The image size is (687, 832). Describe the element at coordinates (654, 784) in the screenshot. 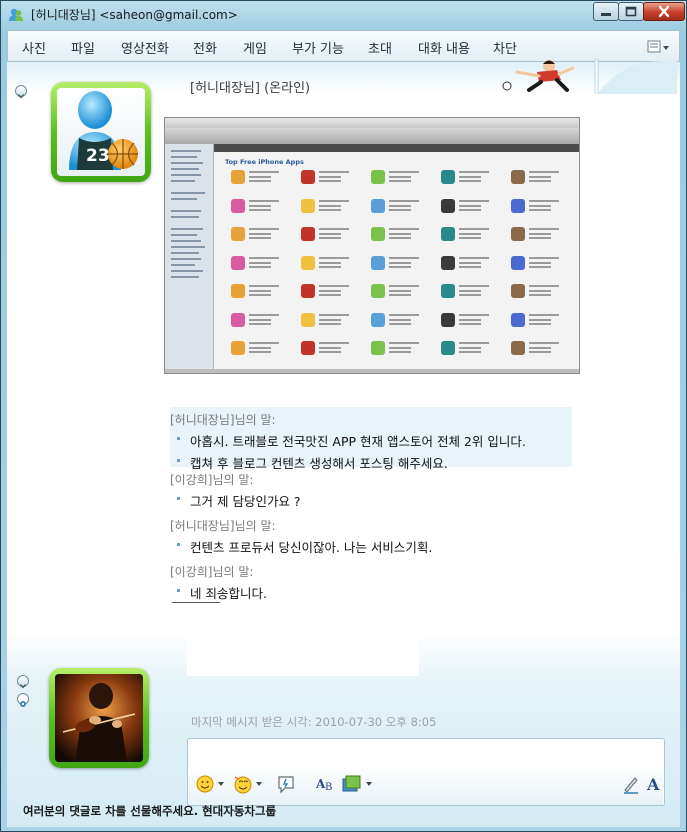

I see `text-format-button: A` at that location.